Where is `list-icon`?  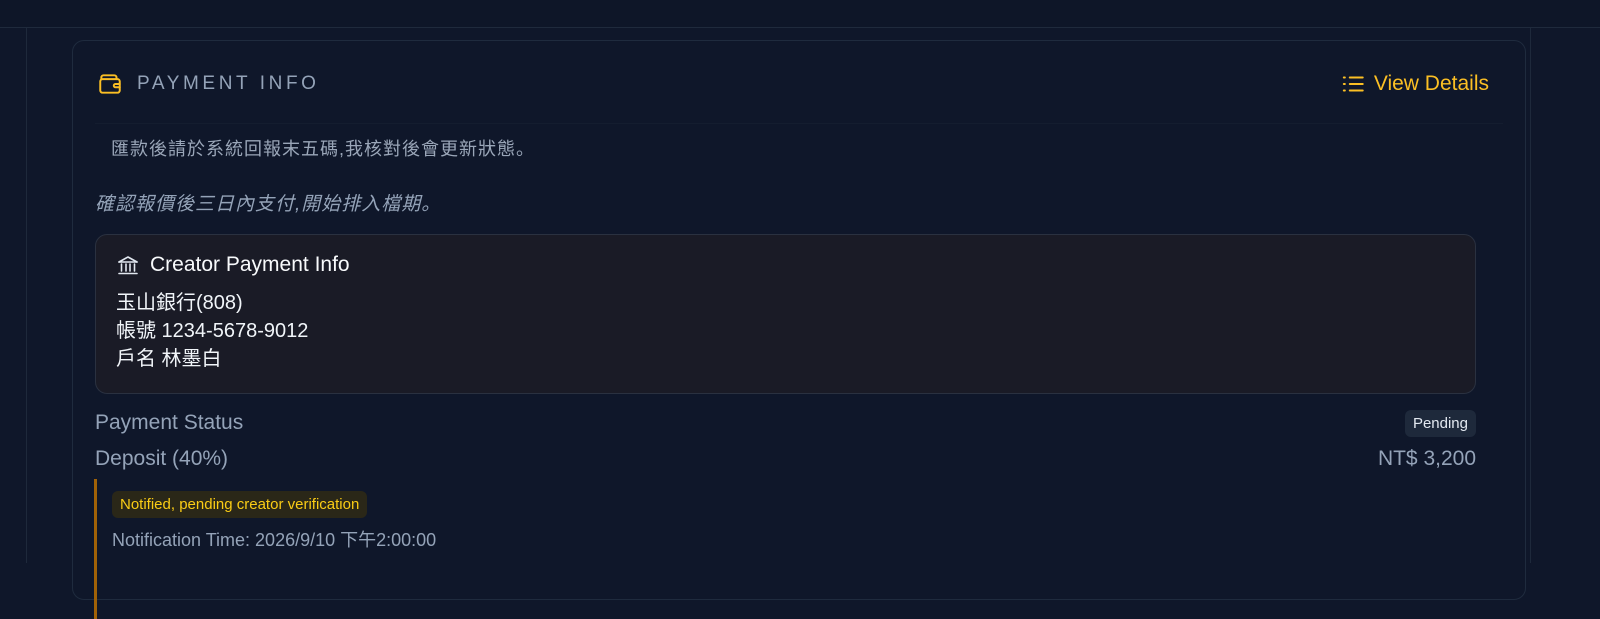 list-icon is located at coordinates (1353, 84).